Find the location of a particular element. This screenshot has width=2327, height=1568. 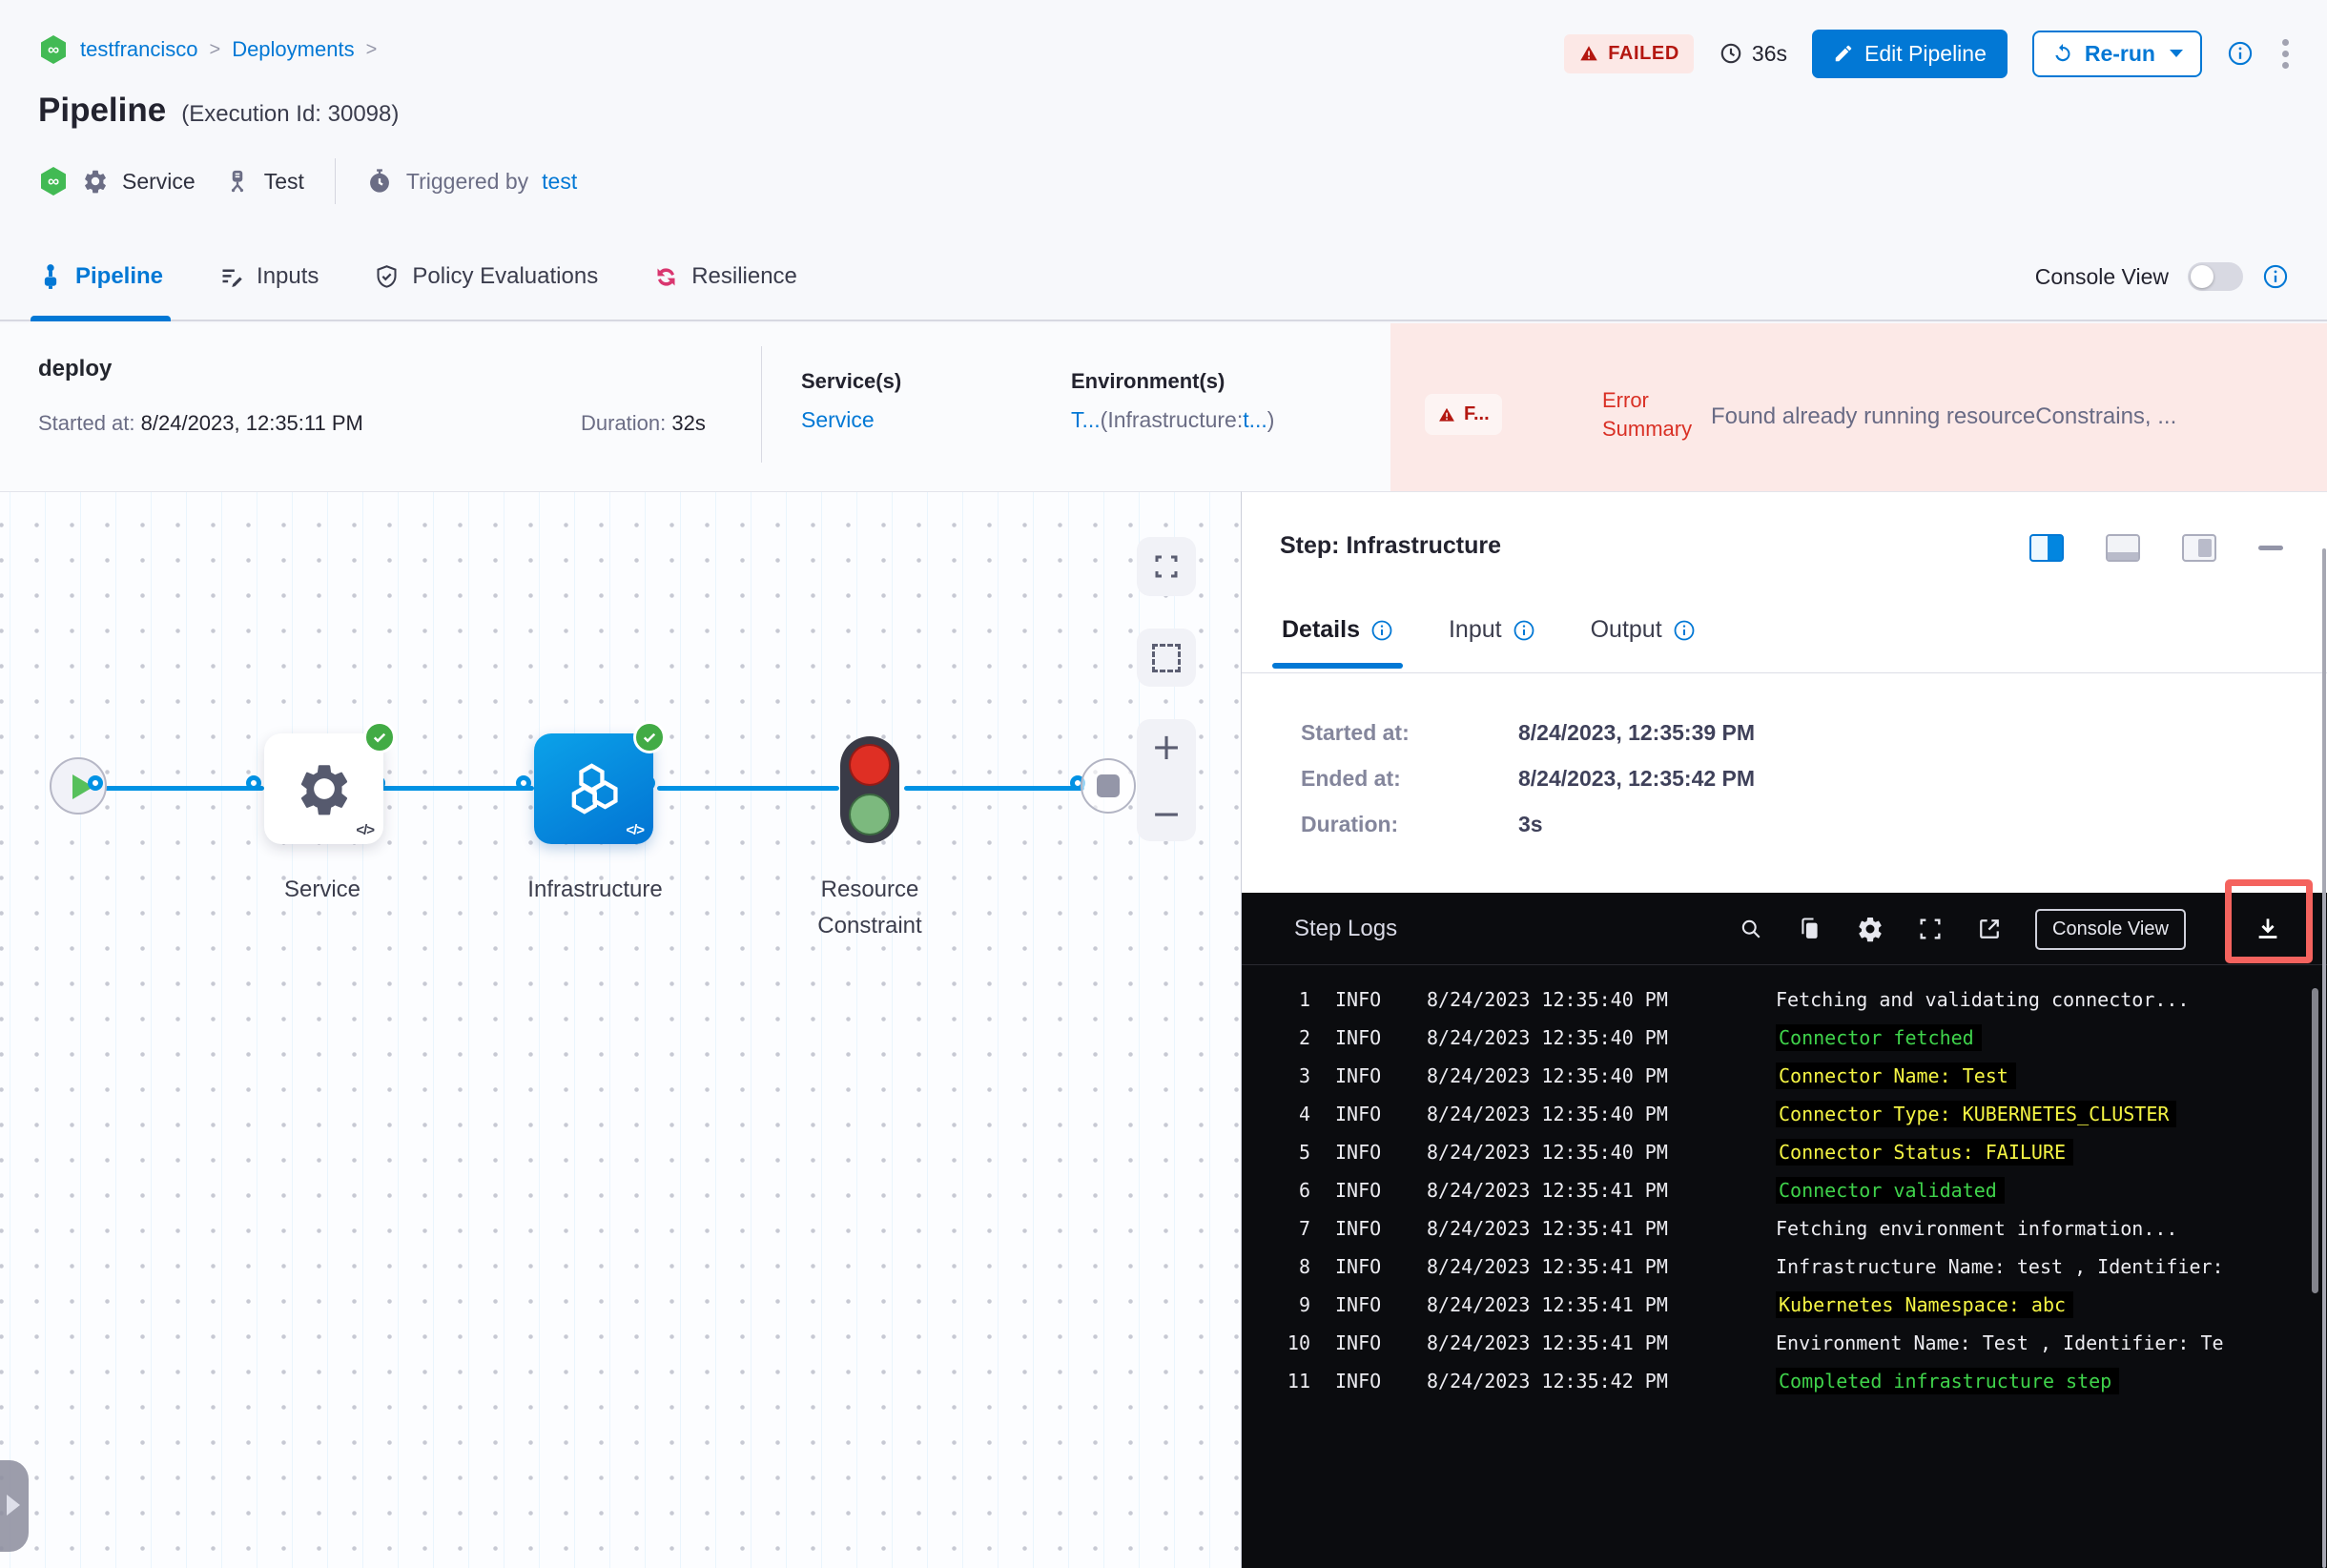

clock-icon is located at coordinates (1731, 54).